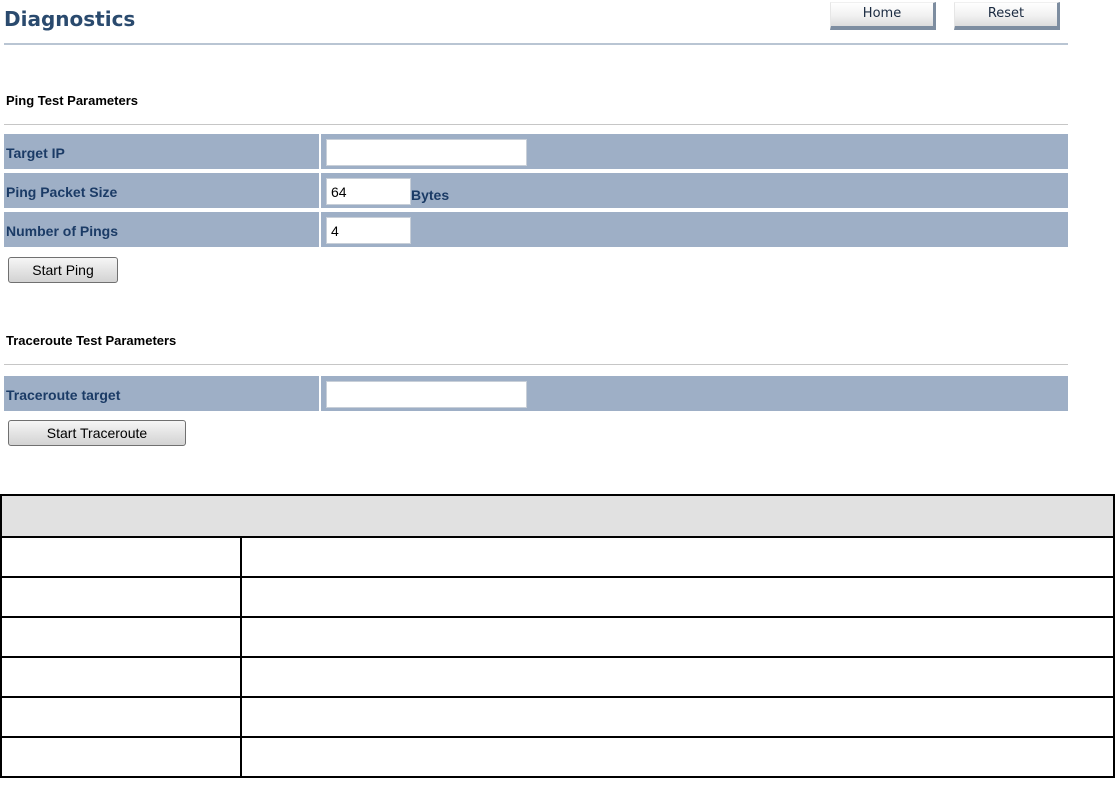 The width and height of the screenshot is (1118, 790). I want to click on target-ip-input, so click(426, 152).